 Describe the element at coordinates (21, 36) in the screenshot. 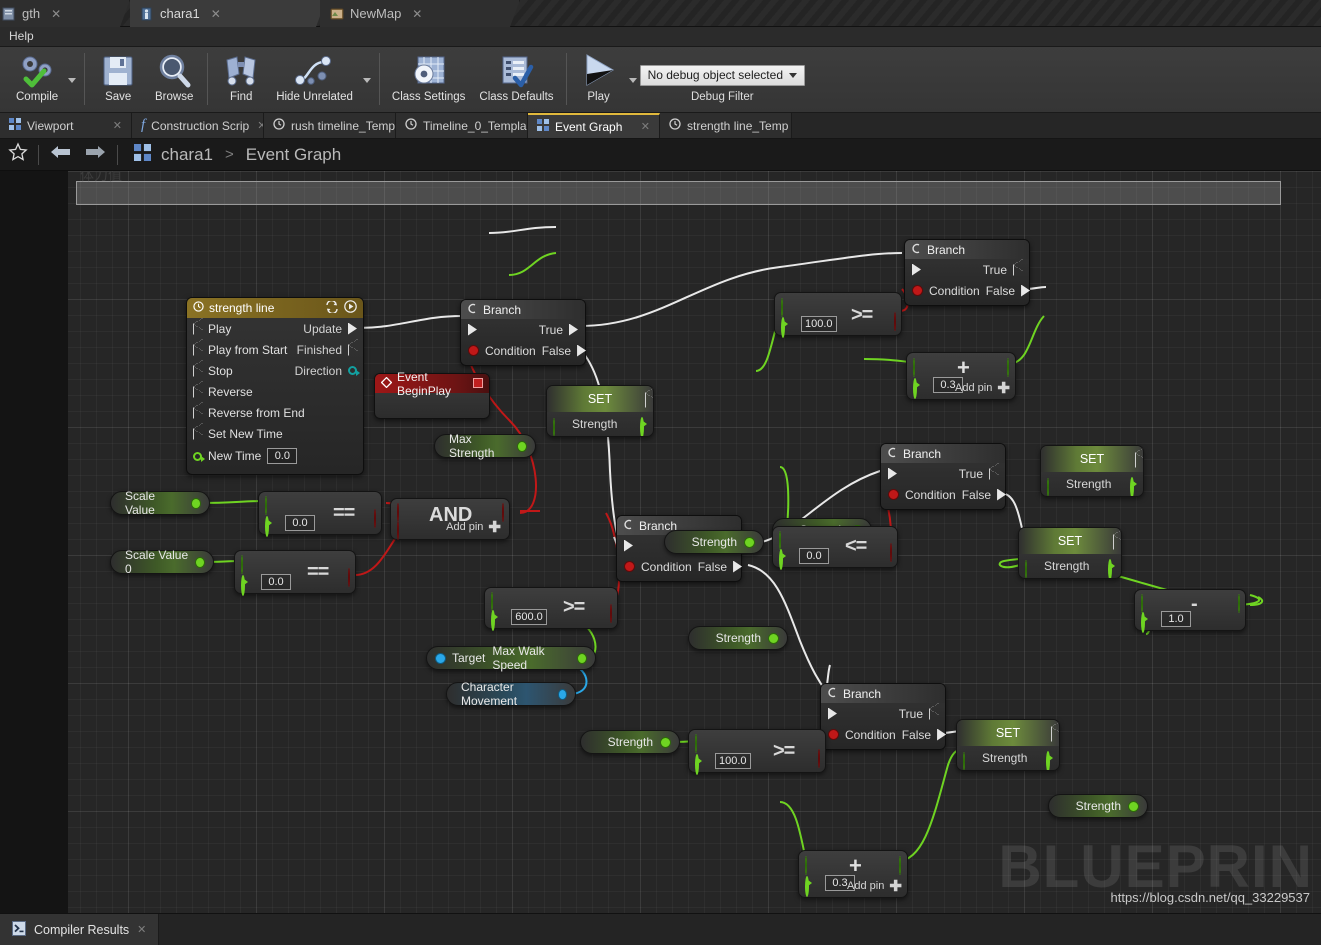

I see `menu-item-help: Help` at that location.